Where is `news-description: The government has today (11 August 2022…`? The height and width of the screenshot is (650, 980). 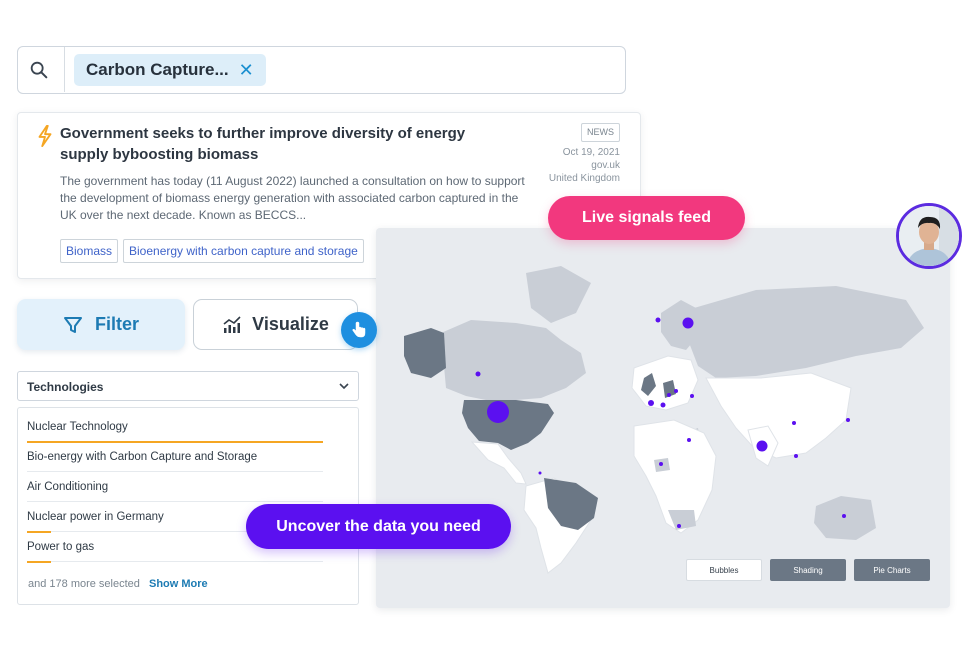
news-description: The government has today (11 August 2022… is located at coordinates (292, 198).